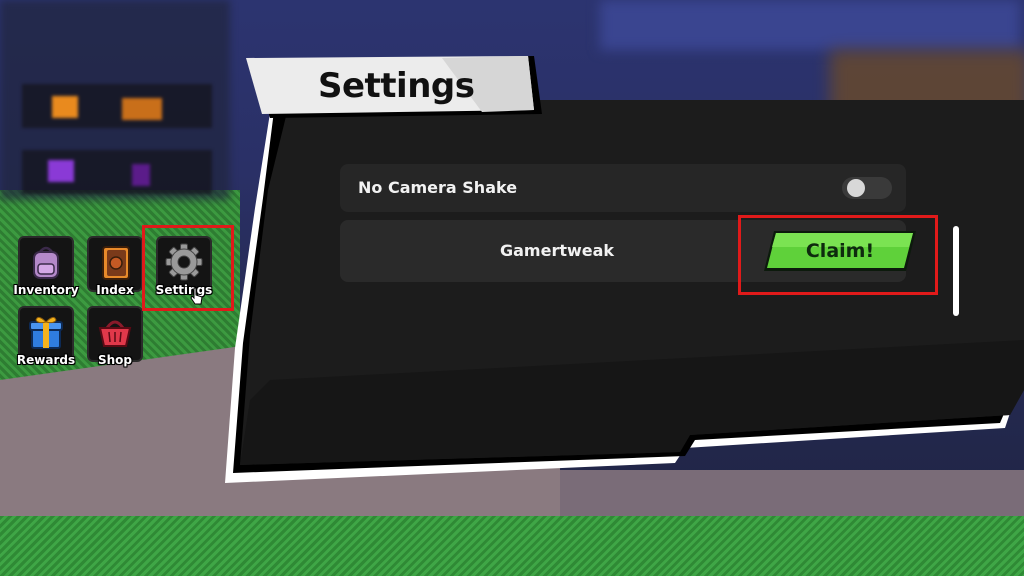 The height and width of the screenshot is (576, 1024). Describe the element at coordinates (396, 86) in the screenshot. I see `panel-title: Settings` at that location.